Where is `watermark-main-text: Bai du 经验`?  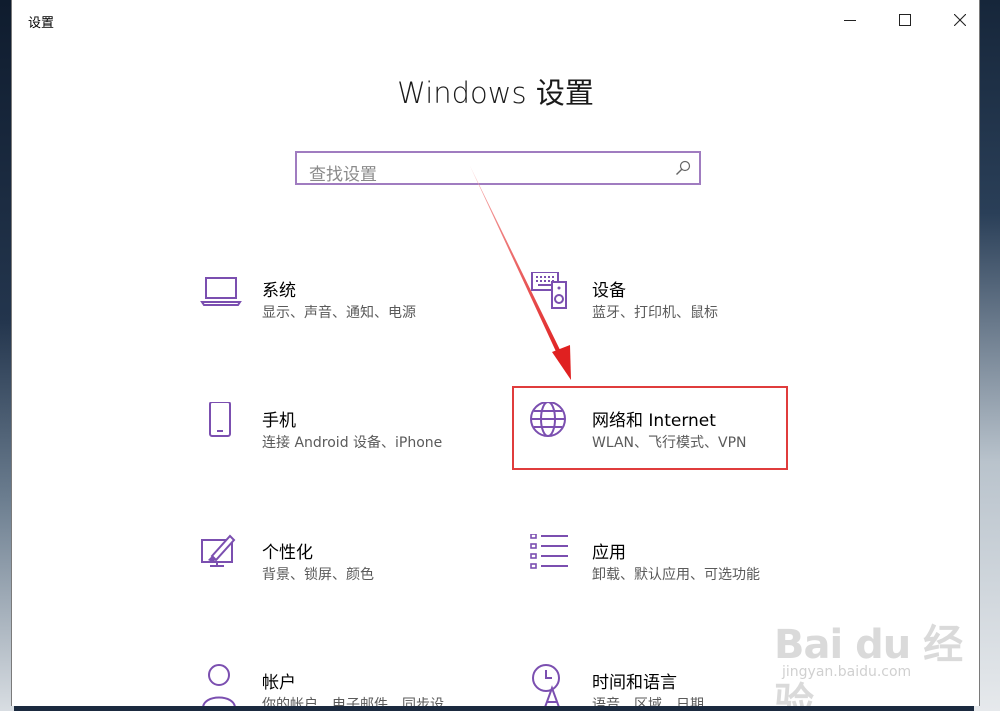
watermark-main-text: Bai du 经验 is located at coordinates (868, 664).